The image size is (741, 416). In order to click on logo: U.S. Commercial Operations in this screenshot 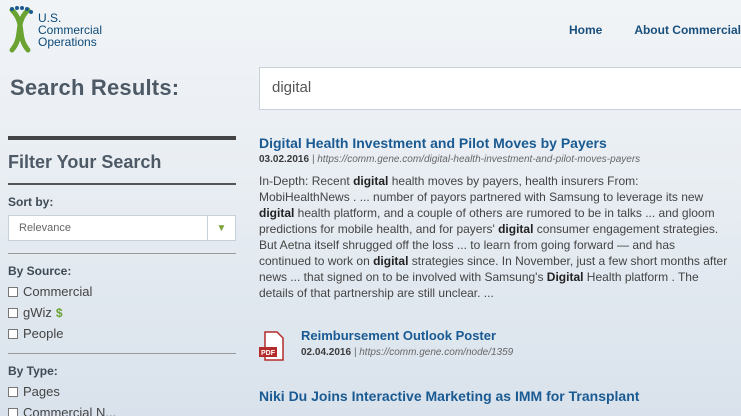, I will do `click(55, 30)`.